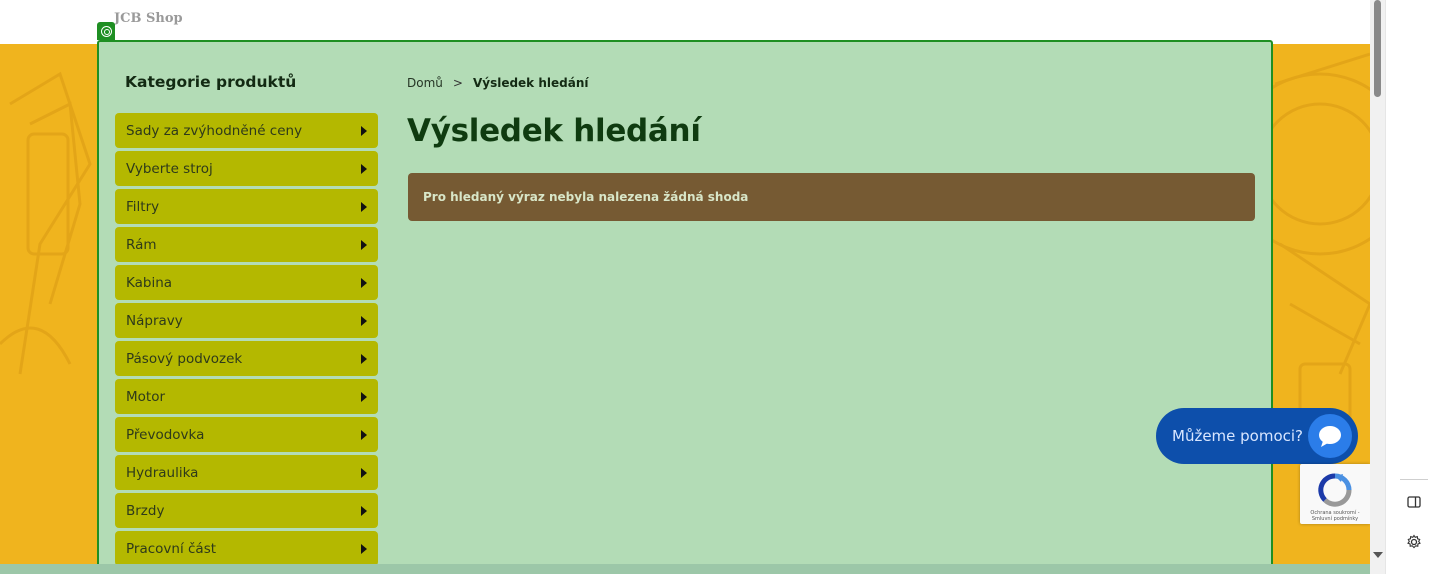 The width and height of the screenshot is (1440, 574). I want to click on category-label: Kabina, so click(149, 282).